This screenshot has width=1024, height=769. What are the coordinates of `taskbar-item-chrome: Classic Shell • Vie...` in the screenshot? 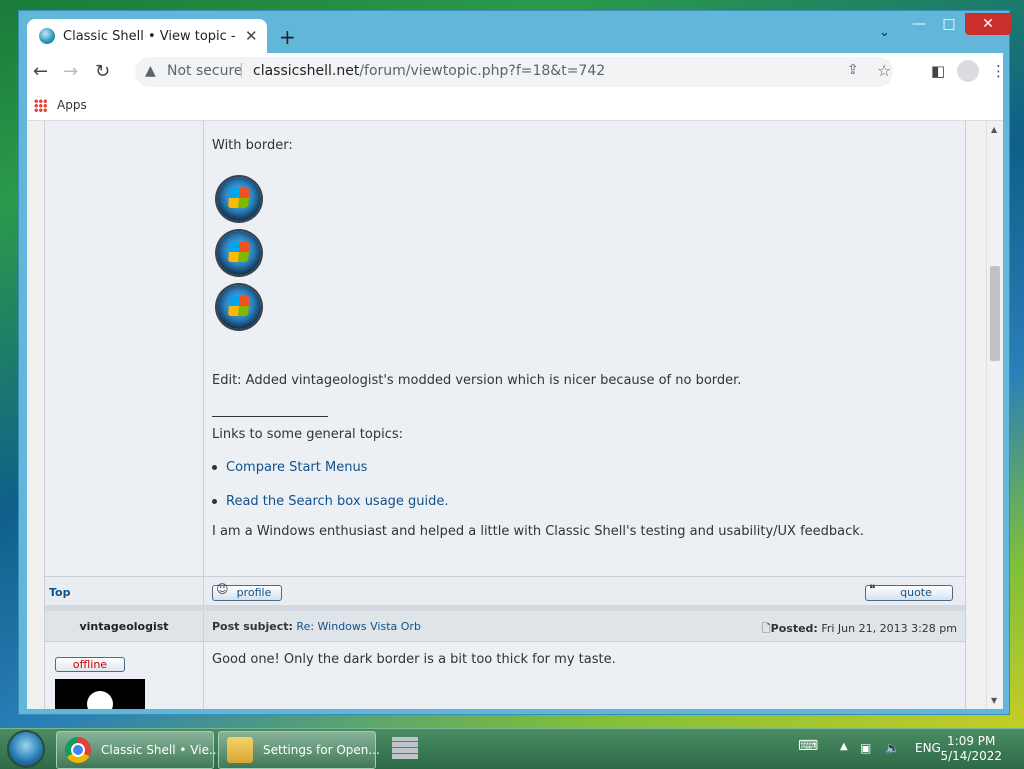 It's located at (138, 750).